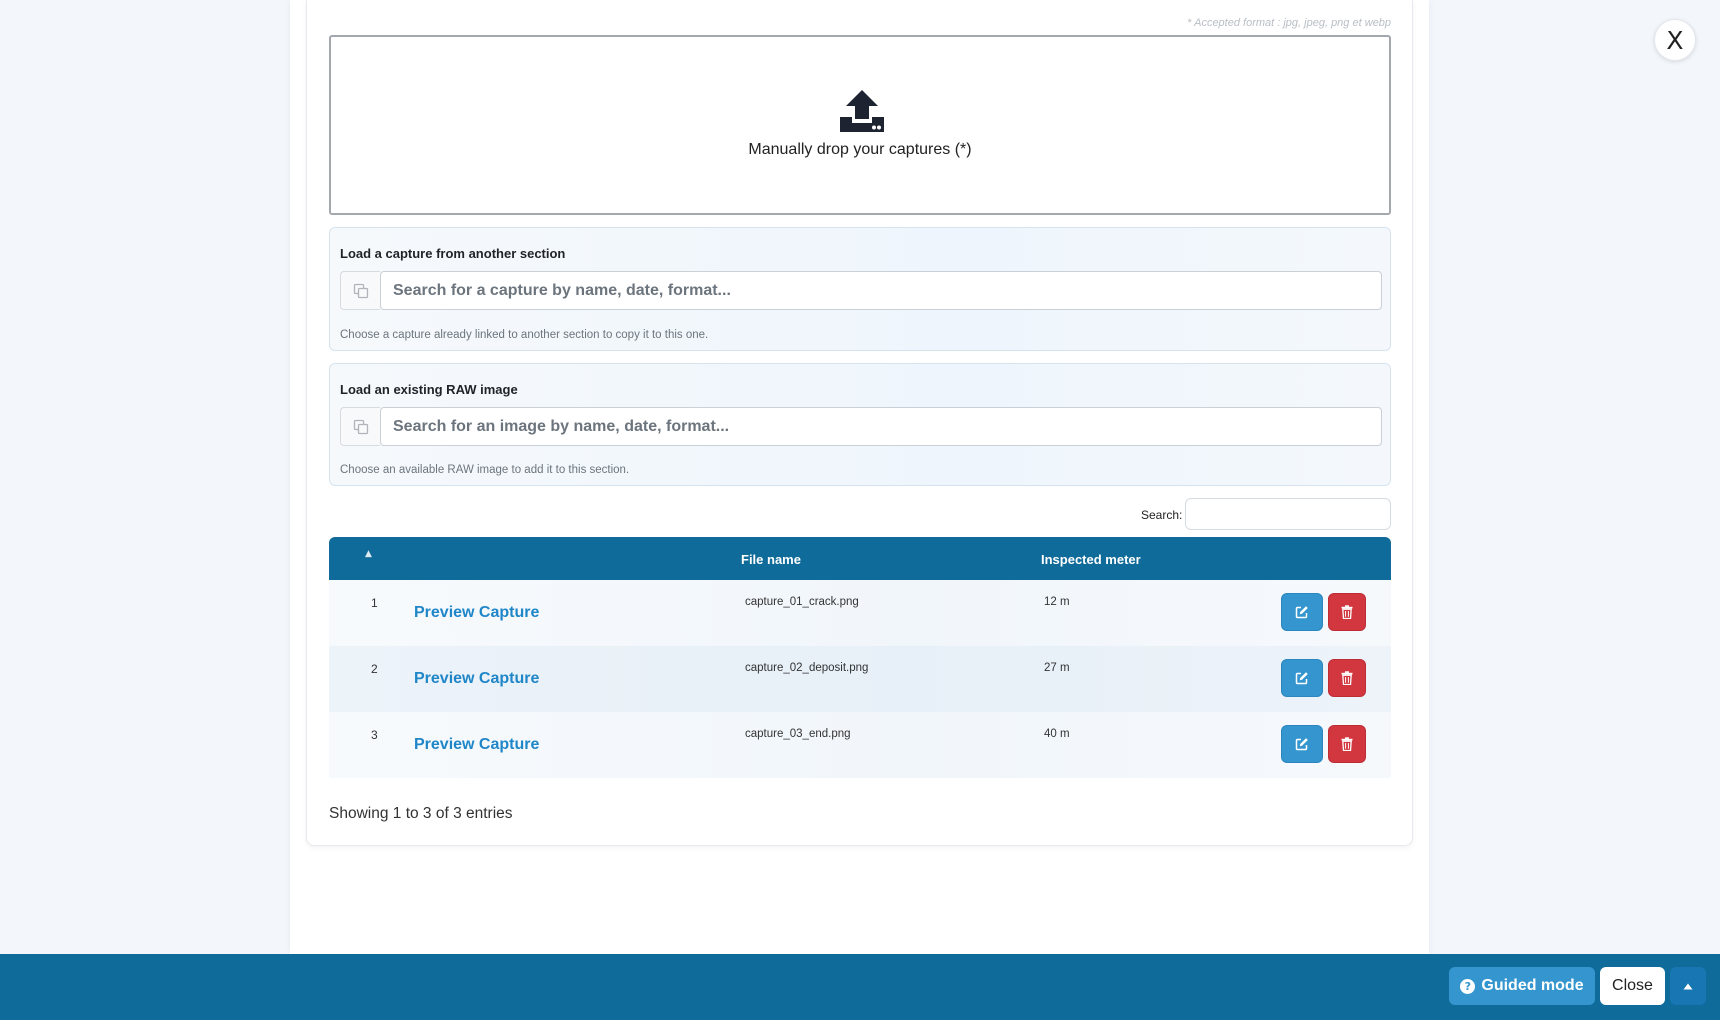 The height and width of the screenshot is (1020, 1720). I want to click on table-search-label: Search:, so click(1162, 515).